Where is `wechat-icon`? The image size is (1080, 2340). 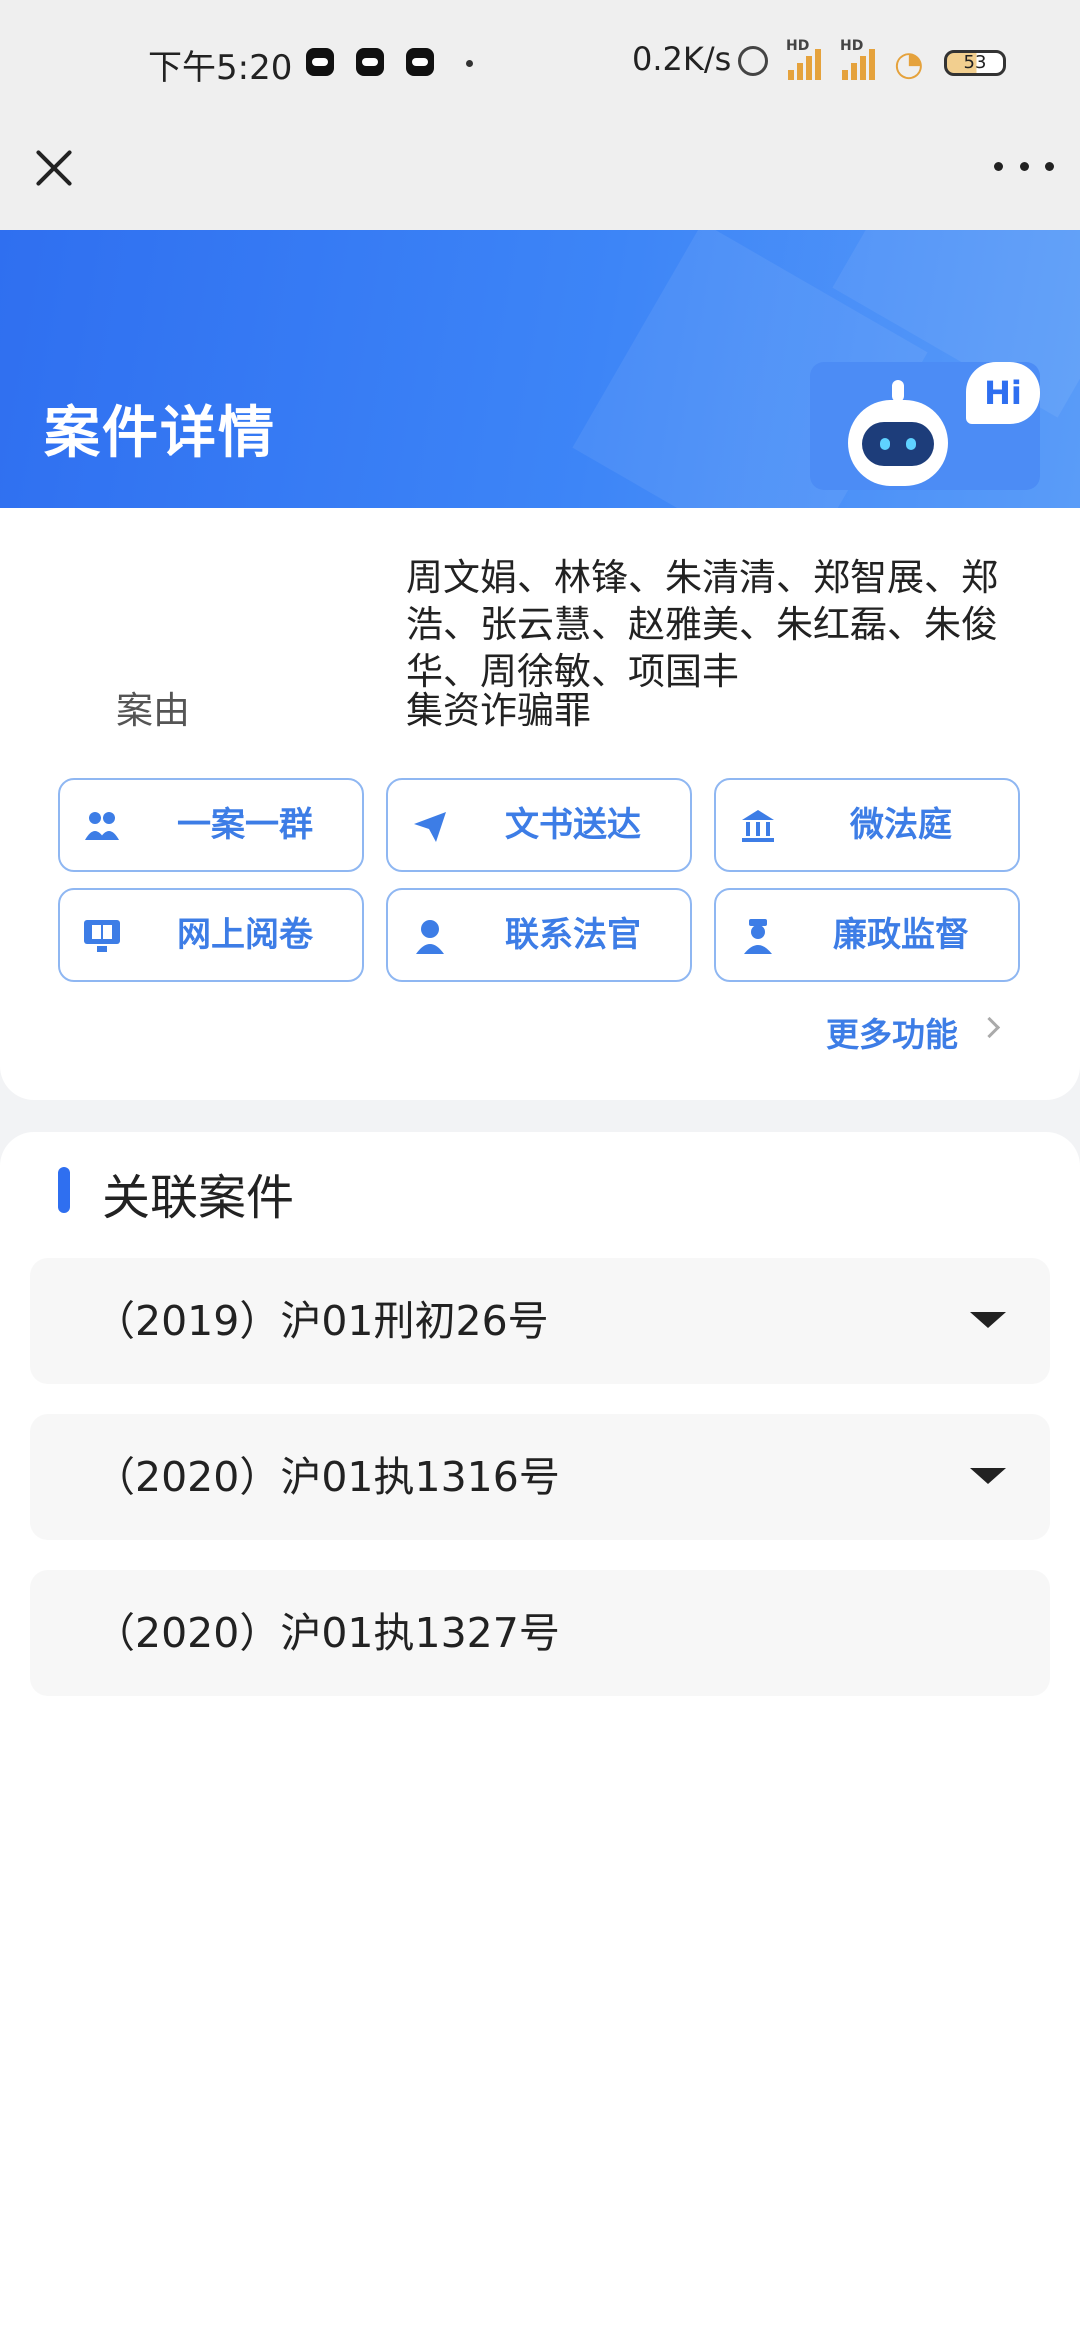
wechat-icon is located at coordinates (370, 62).